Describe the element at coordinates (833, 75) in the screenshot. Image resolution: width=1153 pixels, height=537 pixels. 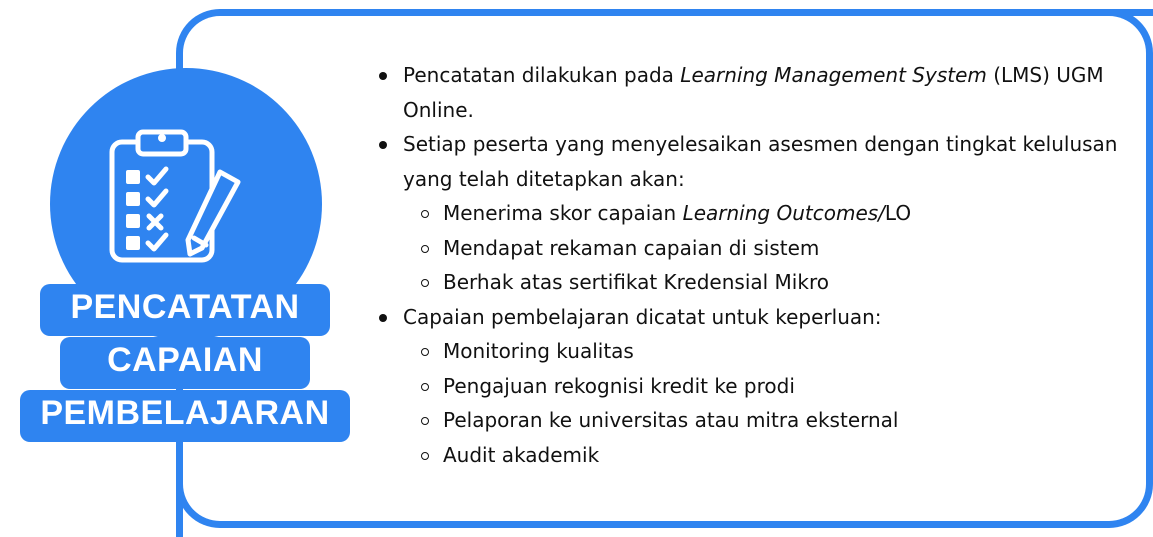
I see `bullet-italic-text: Learning Management System` at that location.